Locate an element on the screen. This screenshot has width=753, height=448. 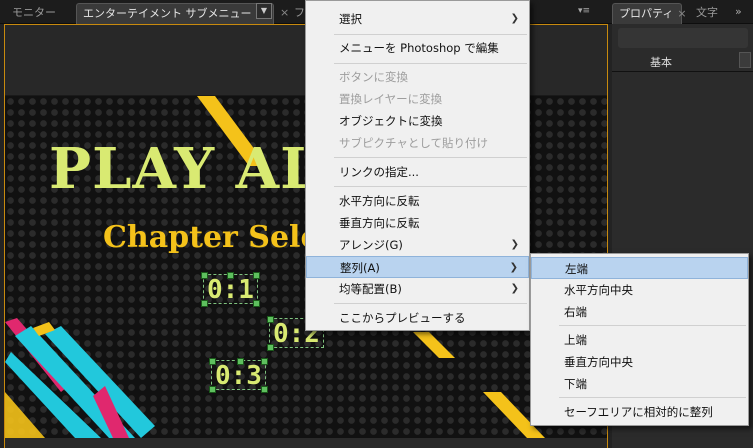
menu-item-flip-vertical: 垂直方向に反転 is located at coordinates (417, 223).